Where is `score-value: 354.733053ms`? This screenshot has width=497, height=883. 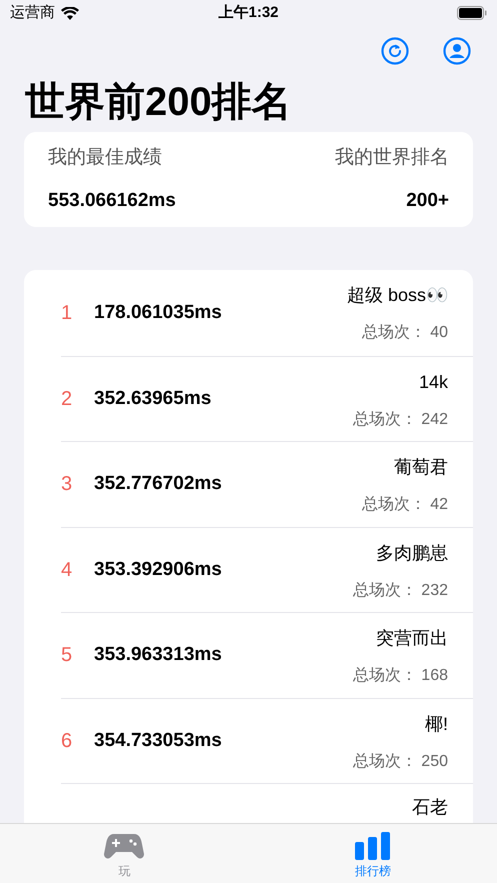
score-value: 354.733053ms is located at coordinates (158, 740).